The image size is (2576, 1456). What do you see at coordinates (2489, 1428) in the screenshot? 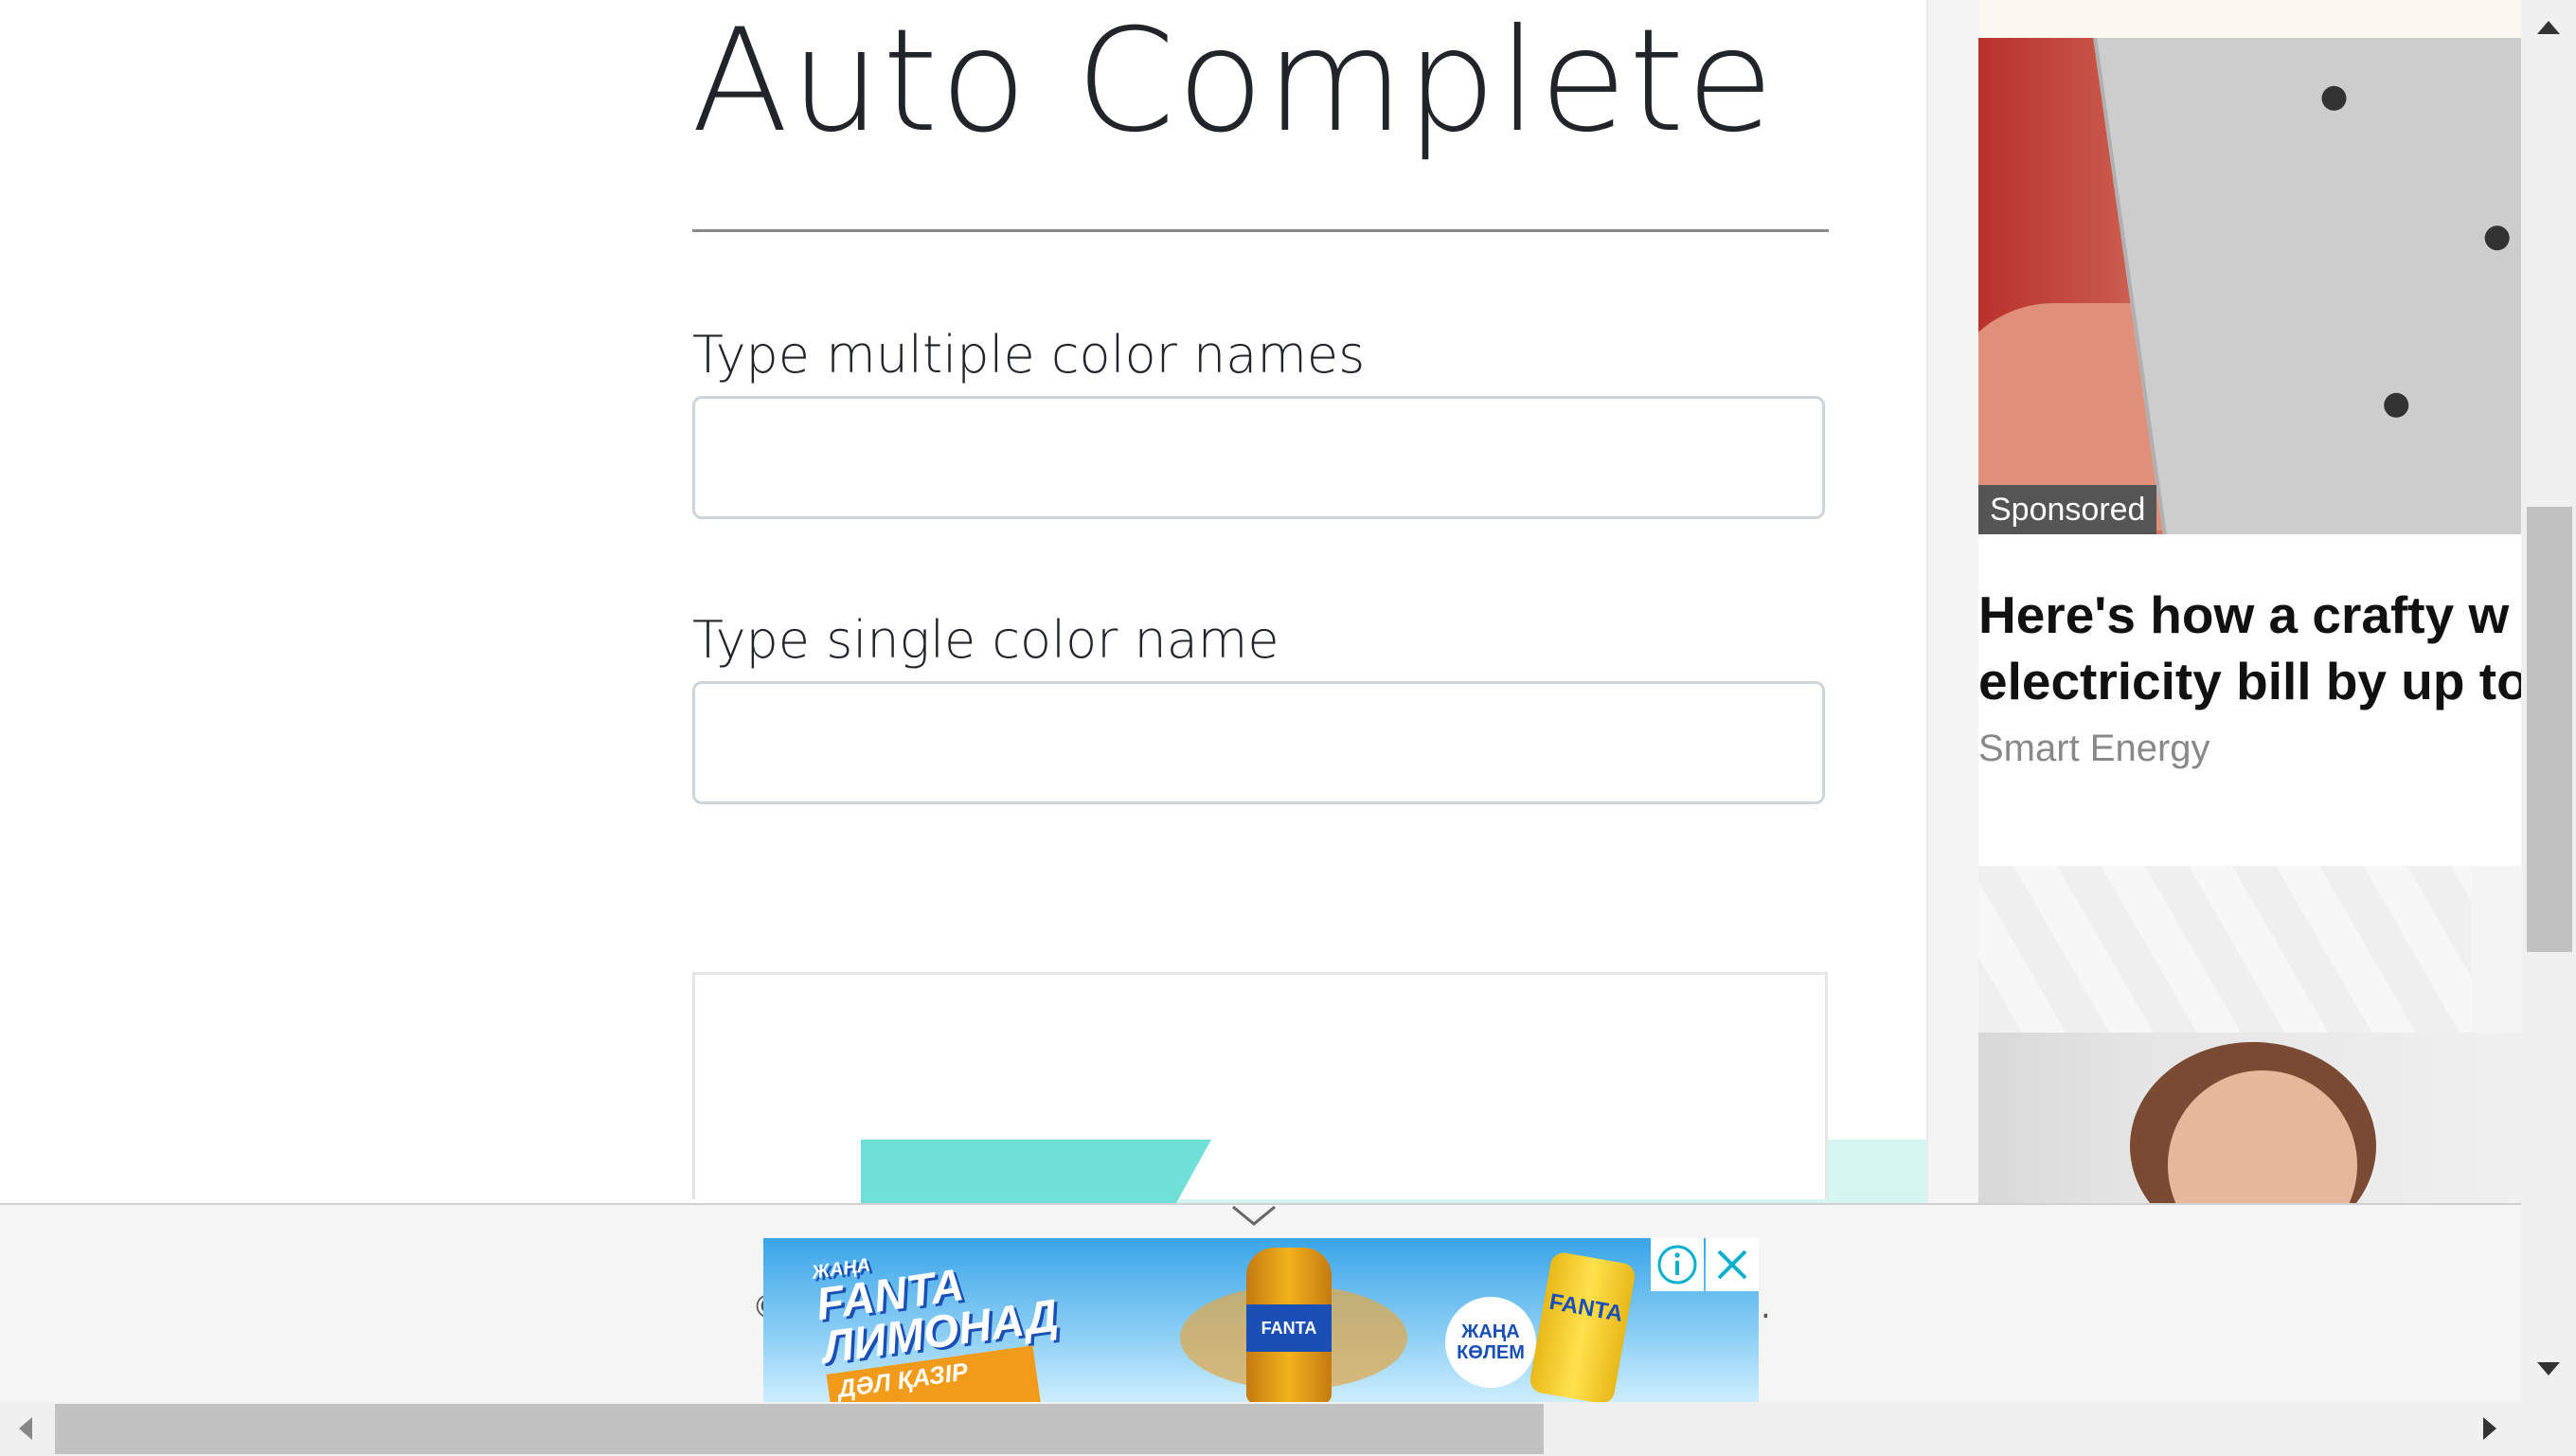
I see `scroll-right-icon` at bounding box center [2489, 1428].